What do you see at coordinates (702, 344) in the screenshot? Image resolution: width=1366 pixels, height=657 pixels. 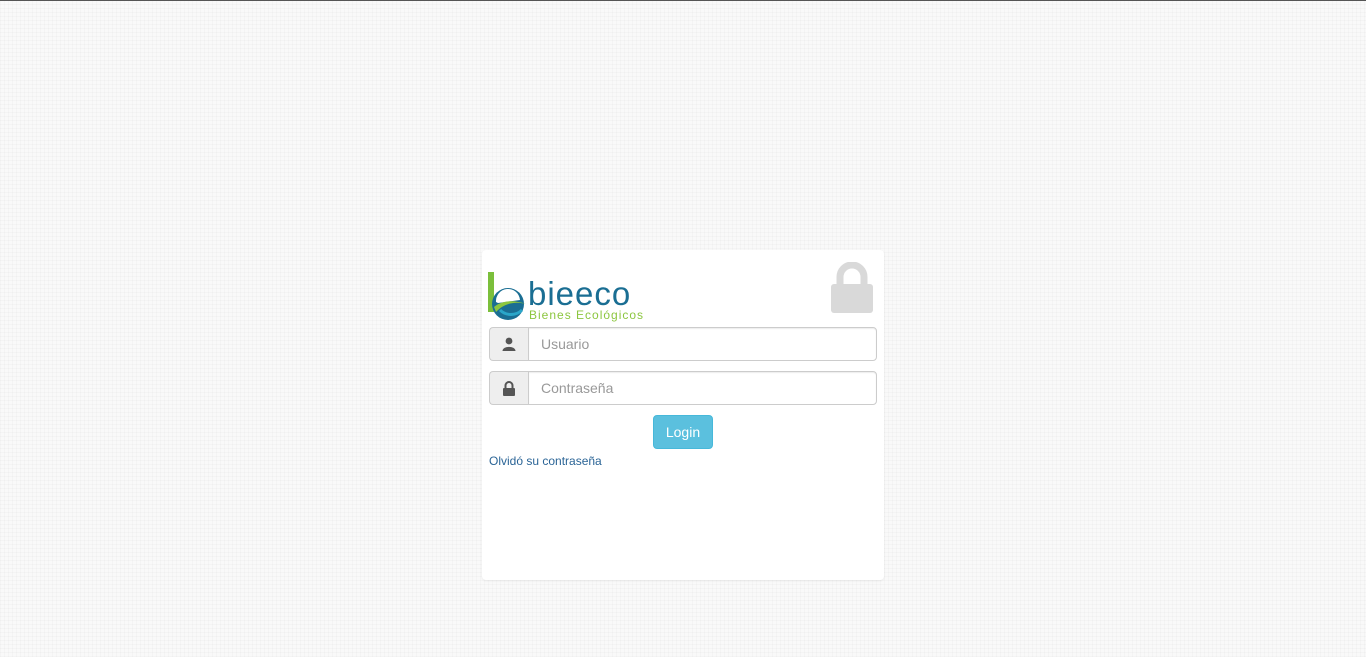 I see `username-input` at bounding box center [702, 344].